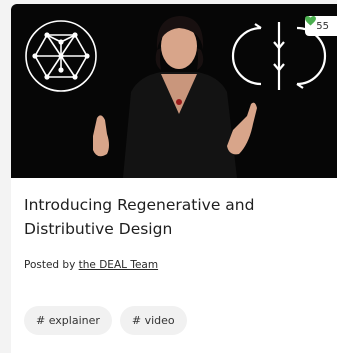 Image resolution: width=337 pixels, height=353 pixels. I want to click on network-circle-logo, so click(61, 56).